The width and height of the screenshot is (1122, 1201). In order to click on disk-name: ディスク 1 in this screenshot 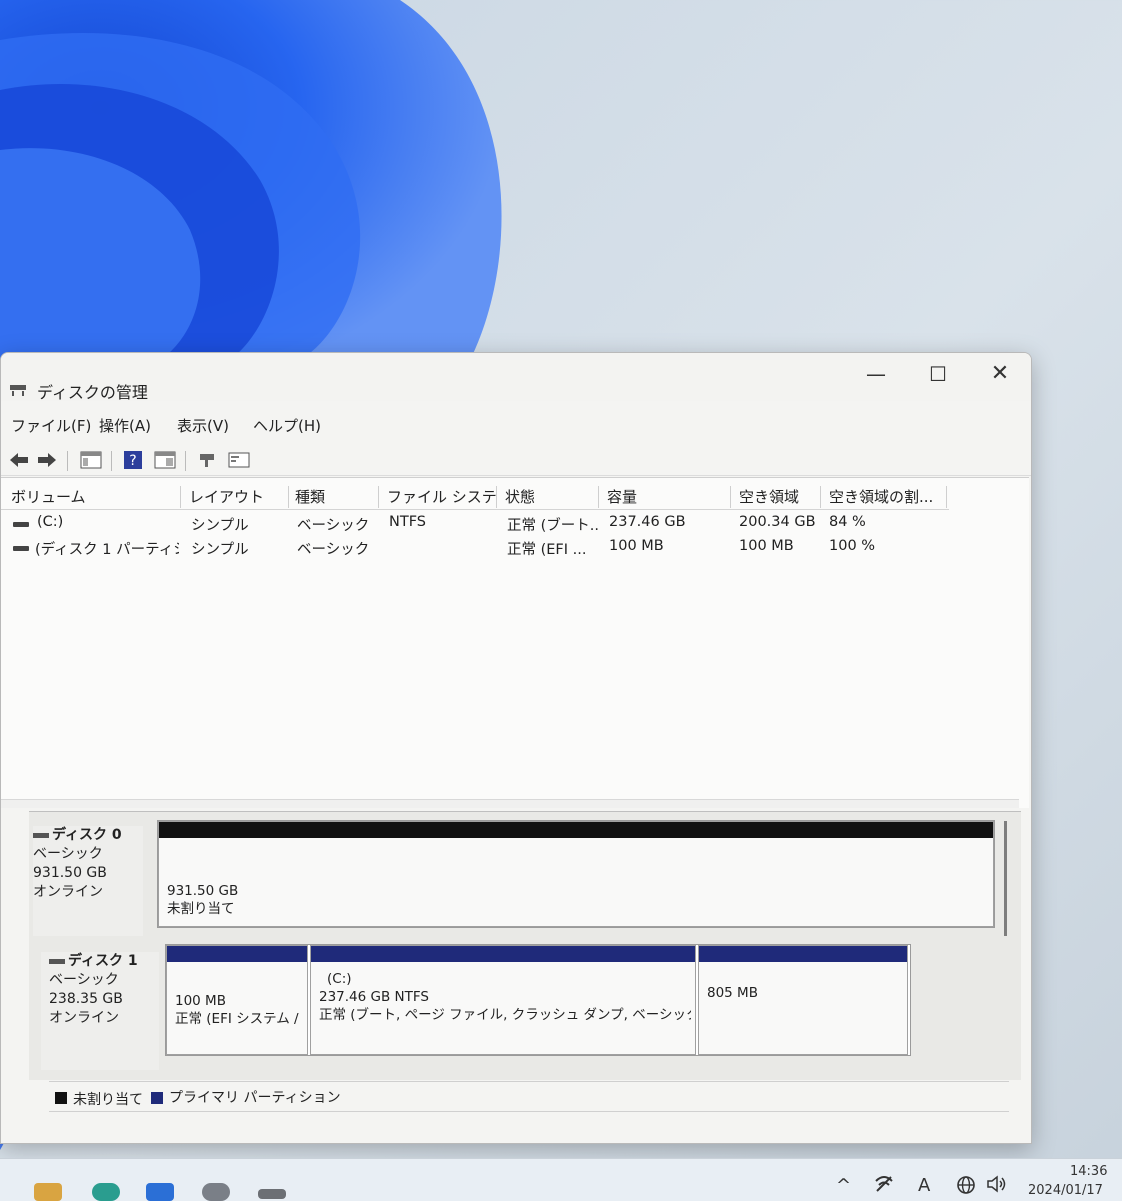, I will do `click(104, 961)`.